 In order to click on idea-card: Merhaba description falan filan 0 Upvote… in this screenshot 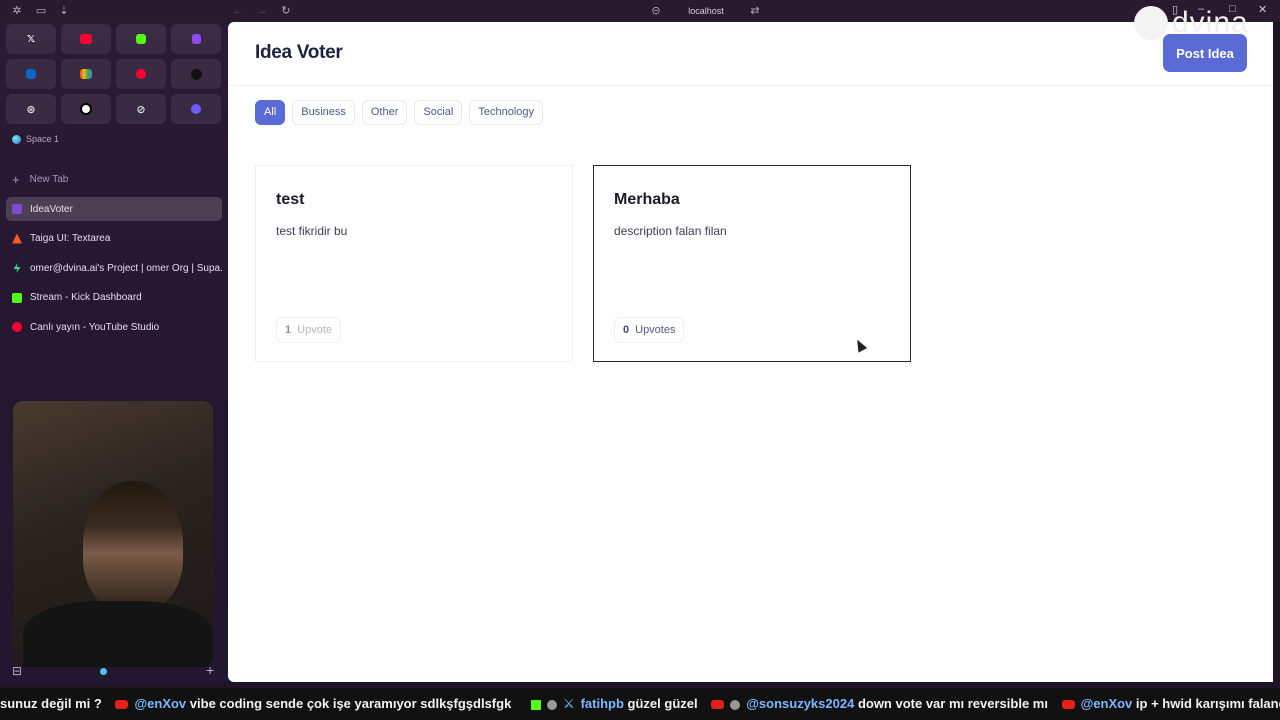, I will do `click(752, 263)`.